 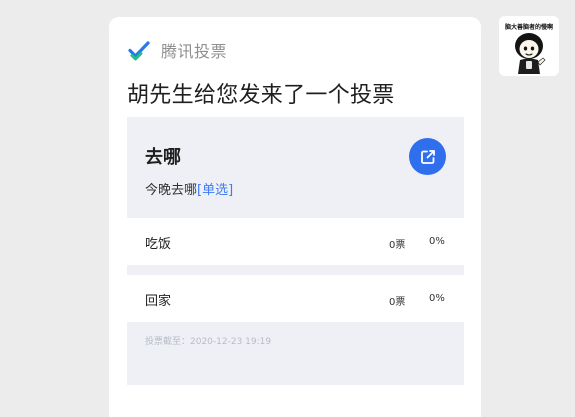 I want to click on poll-option-label: 回家, so click(x=158, y=301).